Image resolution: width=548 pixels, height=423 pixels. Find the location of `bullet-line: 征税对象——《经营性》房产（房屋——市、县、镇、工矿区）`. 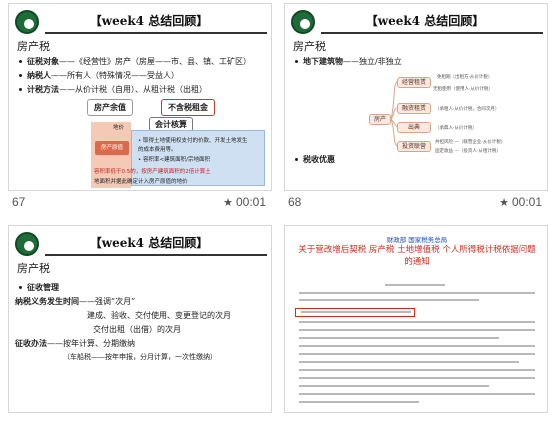

bullet-line: 征税对象——《经营性》房产（房屋——市、县、镇、工矿区） is located at coordinates (135, 61).